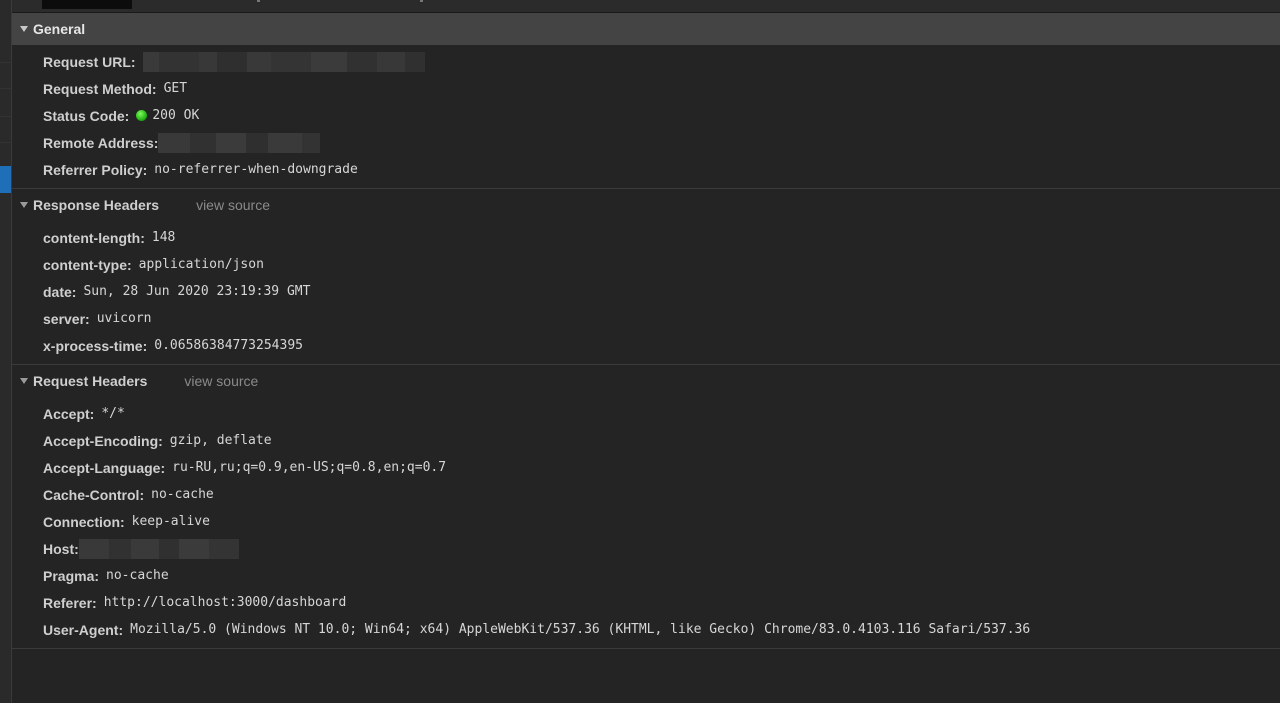 The image size is (1280, 703). I want to click on section-title: Request Headers, so click(90, 381).